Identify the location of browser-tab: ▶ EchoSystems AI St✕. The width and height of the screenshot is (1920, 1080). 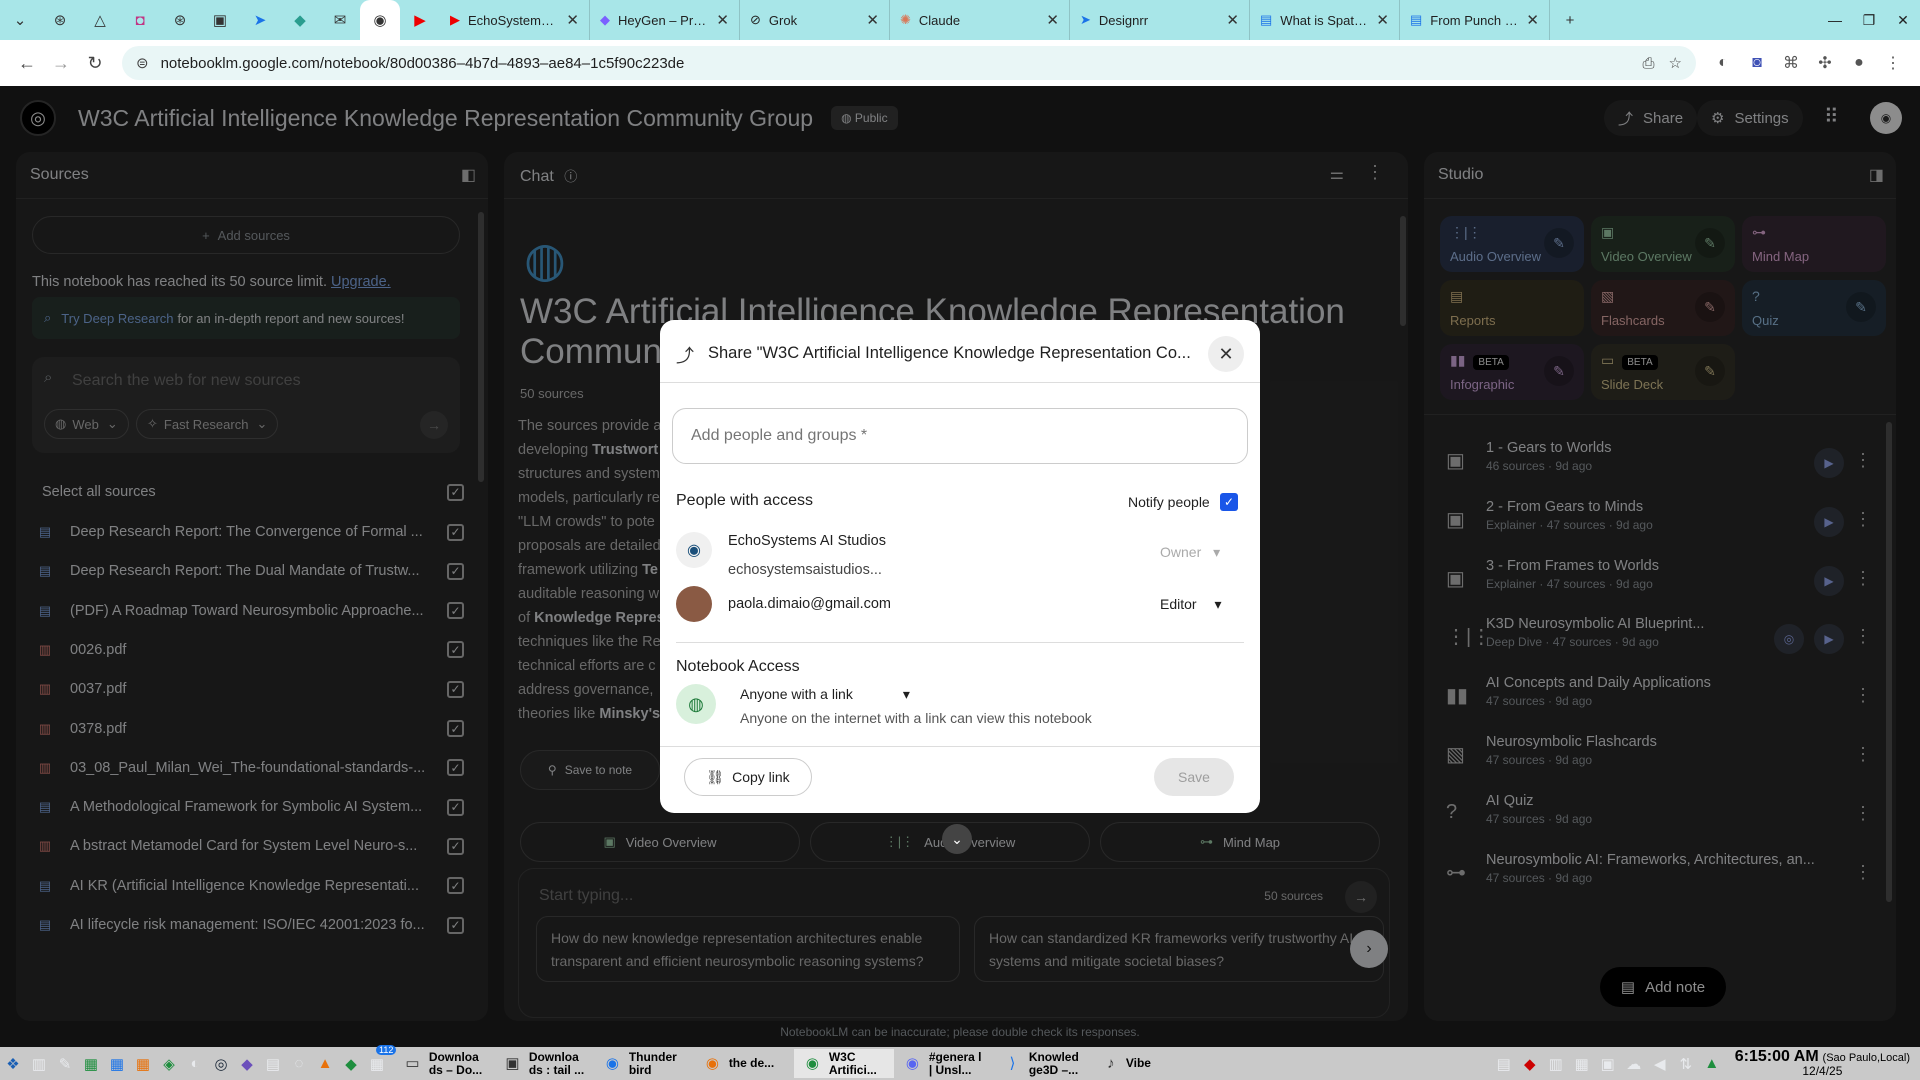
(515, 20).